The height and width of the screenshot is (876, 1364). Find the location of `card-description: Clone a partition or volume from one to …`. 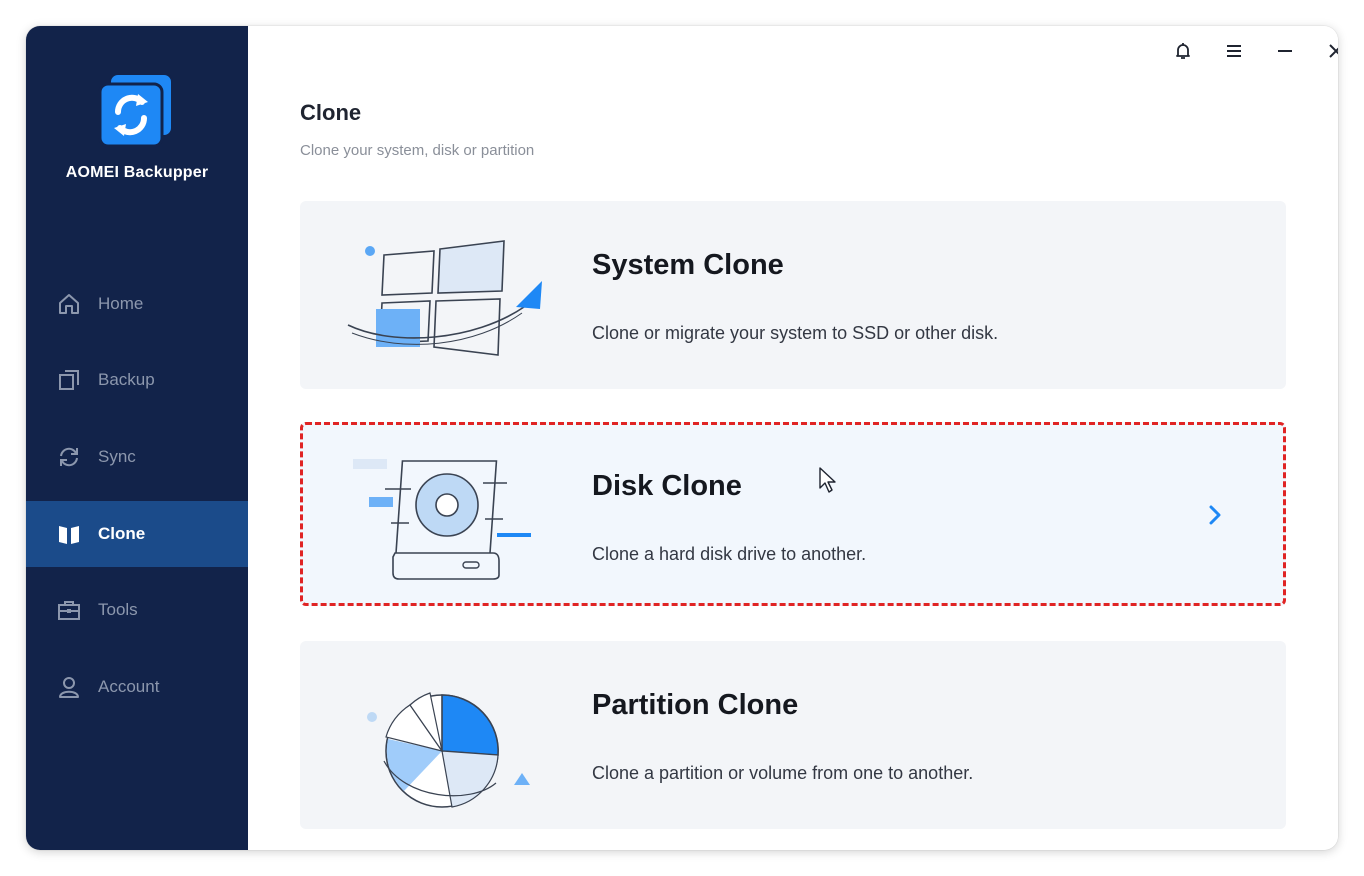

card-description: Clone a partition or volume from one to … is located at coordinates (783, 773).